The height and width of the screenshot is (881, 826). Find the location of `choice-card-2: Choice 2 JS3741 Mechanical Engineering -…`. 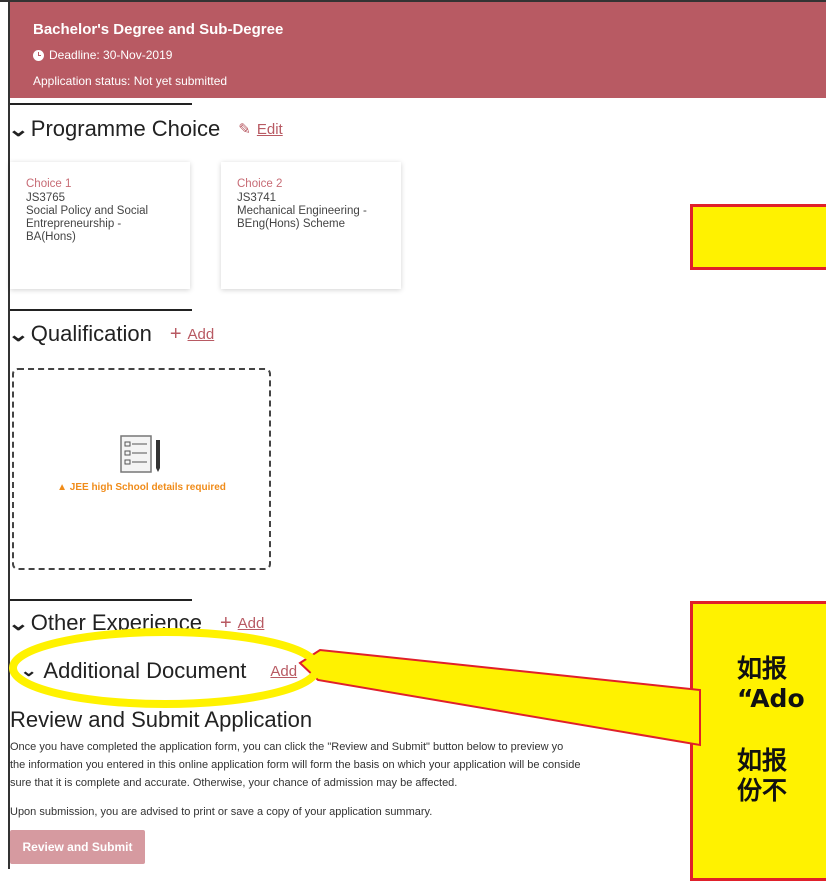

choice-card-2: Choice 2 JS3741 Mechanical Engineering -… is located at coordinates (311, 225).